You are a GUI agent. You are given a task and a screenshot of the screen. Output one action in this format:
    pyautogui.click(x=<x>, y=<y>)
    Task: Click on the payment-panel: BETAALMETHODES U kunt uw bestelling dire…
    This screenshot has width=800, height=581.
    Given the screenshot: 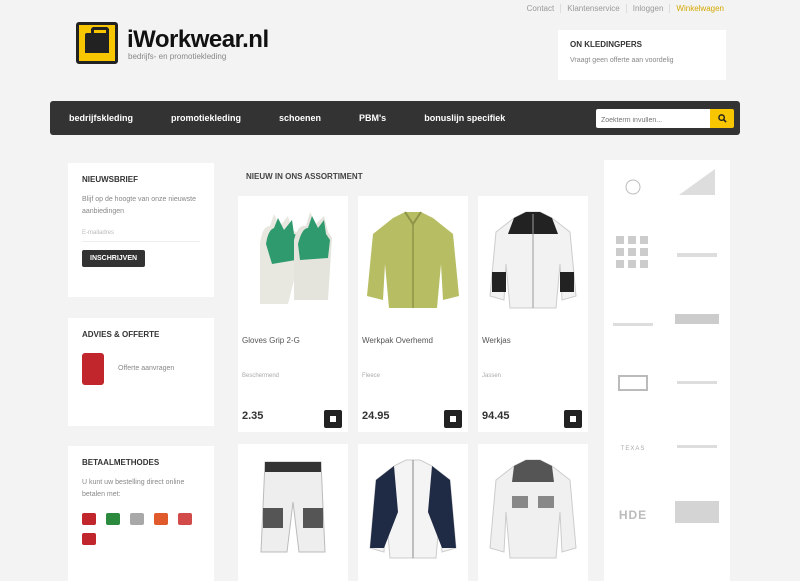 What is the action you would take?
    pyautogui.click(x=141, y=513)
    